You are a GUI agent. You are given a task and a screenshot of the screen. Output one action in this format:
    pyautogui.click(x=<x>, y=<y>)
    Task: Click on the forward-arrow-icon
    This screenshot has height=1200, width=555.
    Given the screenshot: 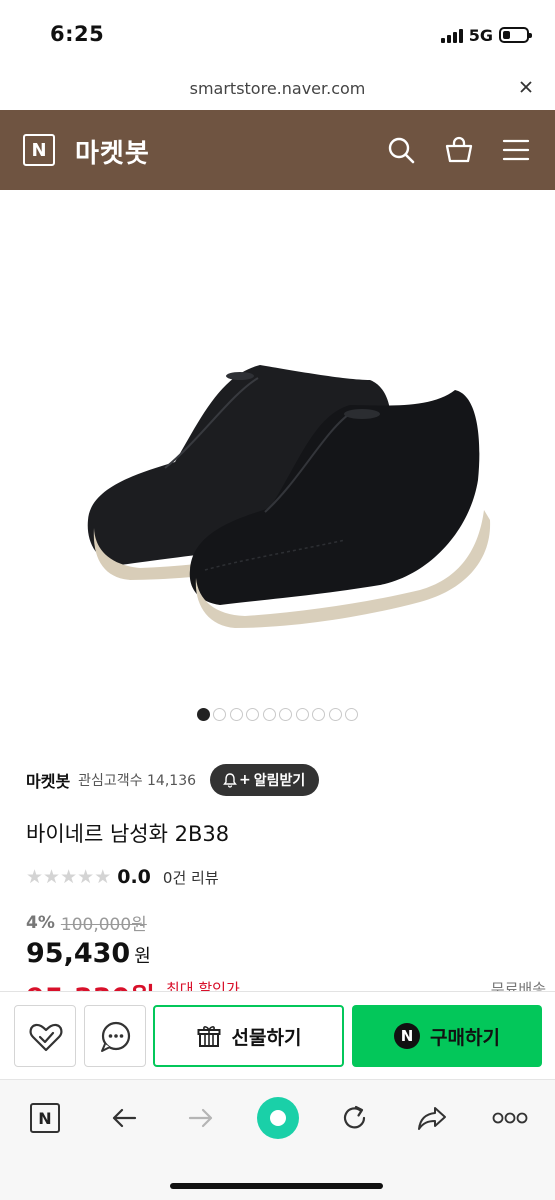 What is the action you would take?
    pyautogui.click(x=200, y=1118)
    